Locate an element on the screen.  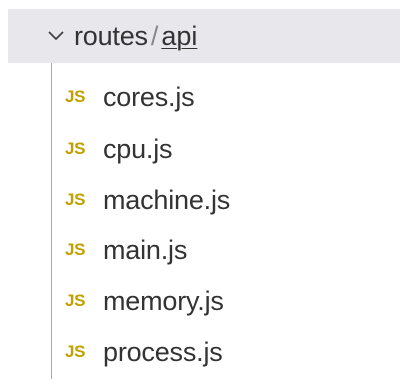
file-row-machine: JS machine.js is located at coordinates (226, 200).